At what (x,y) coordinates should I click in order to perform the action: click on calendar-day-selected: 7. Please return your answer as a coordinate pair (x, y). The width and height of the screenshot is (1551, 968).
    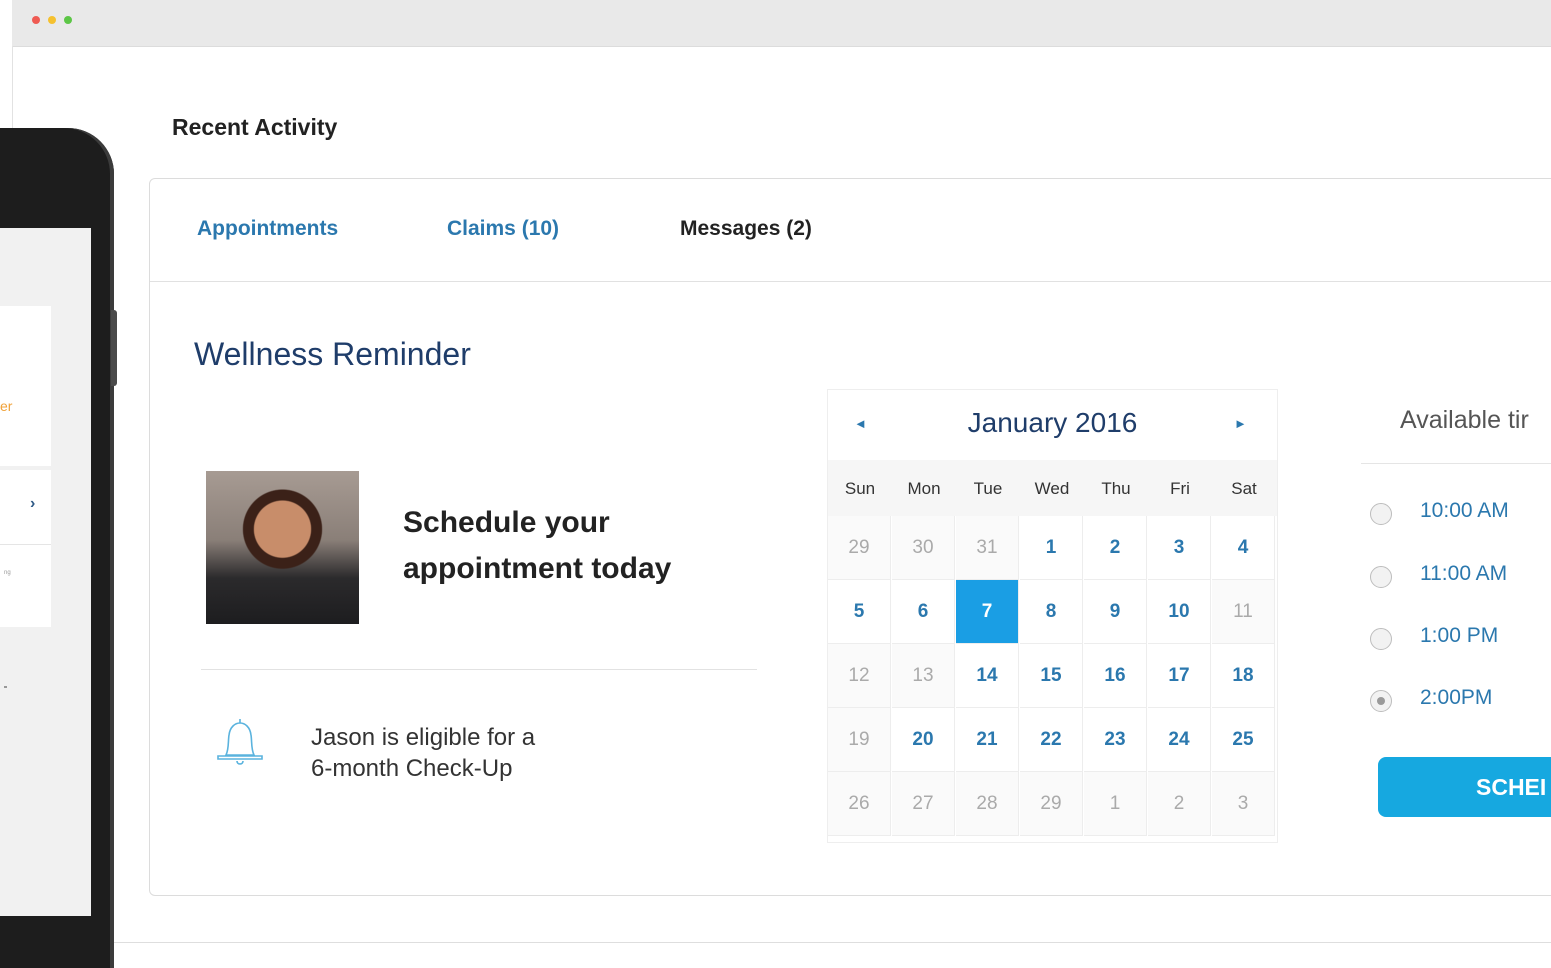
    Looking at the image, I should click on (987, 612).